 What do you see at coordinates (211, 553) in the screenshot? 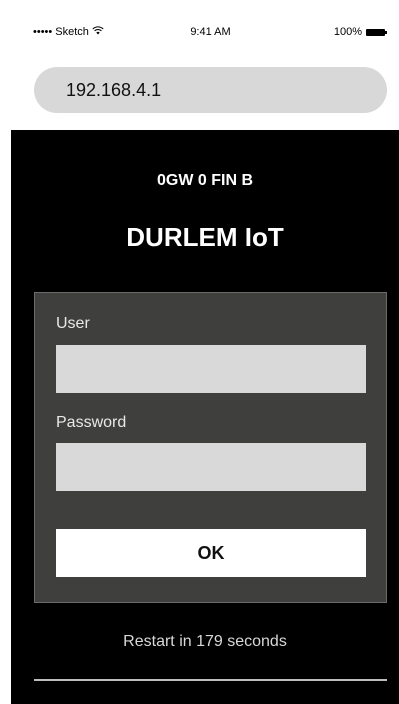
I see `ok-button: OK` at bounding box center [211, 553].